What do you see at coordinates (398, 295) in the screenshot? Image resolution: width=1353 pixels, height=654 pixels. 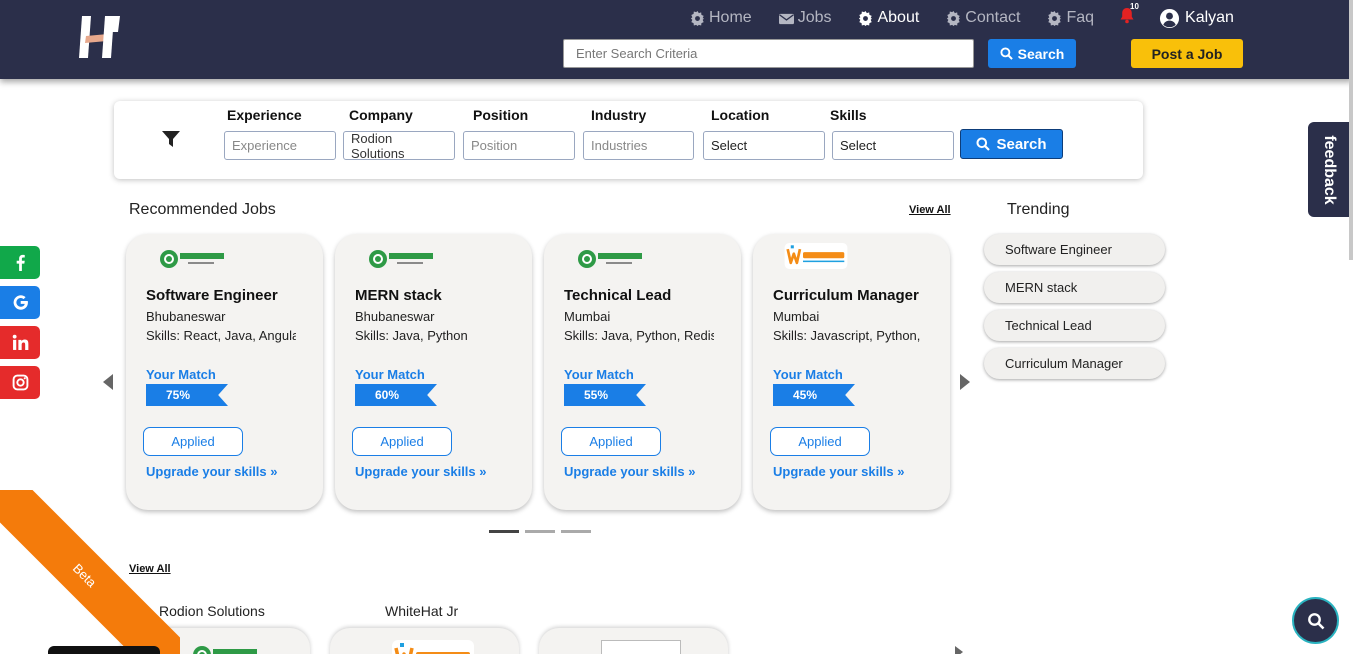 I see `job-title: MERN stack` at bounding box center [398, 295].